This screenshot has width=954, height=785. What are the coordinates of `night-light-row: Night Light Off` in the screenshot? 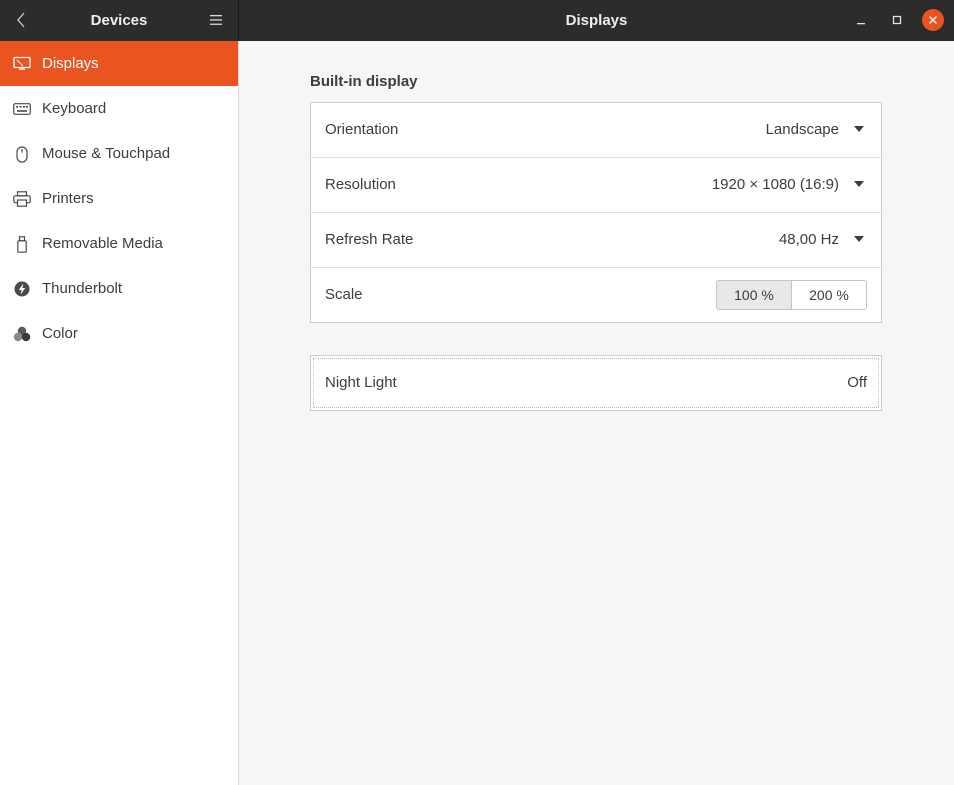 It's located at (596, 383).